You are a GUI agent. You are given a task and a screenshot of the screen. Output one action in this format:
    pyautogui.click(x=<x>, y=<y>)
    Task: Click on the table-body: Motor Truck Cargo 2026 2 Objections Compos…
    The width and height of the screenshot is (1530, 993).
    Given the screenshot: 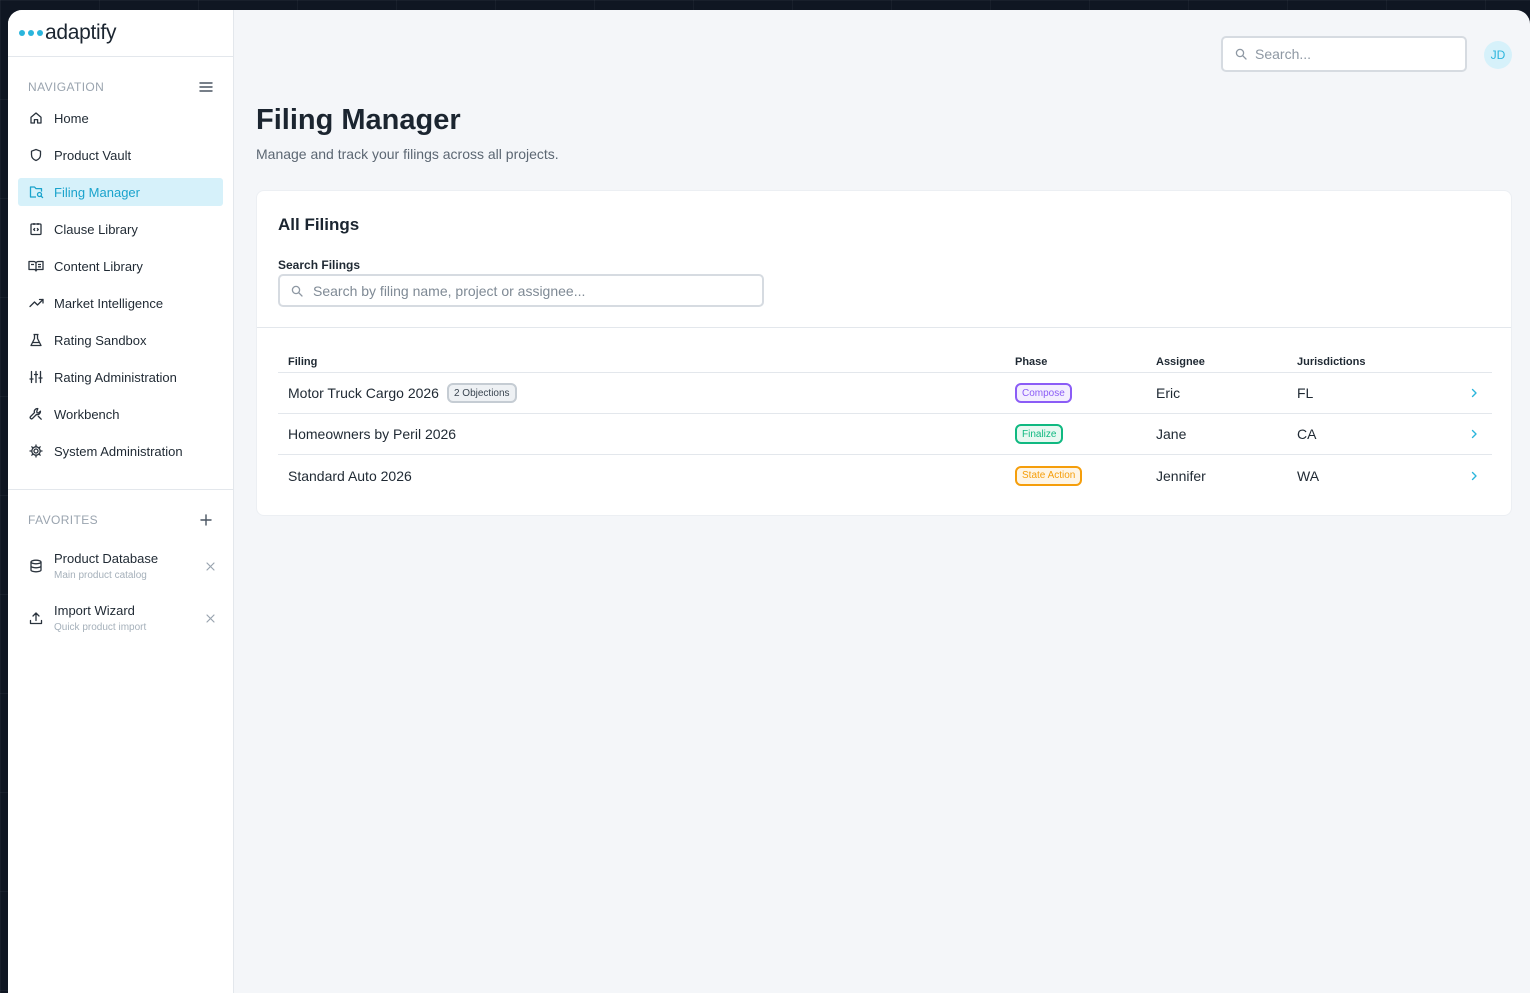 What is the action you would take?
    pyautogui.click(x=885, y=434)
    